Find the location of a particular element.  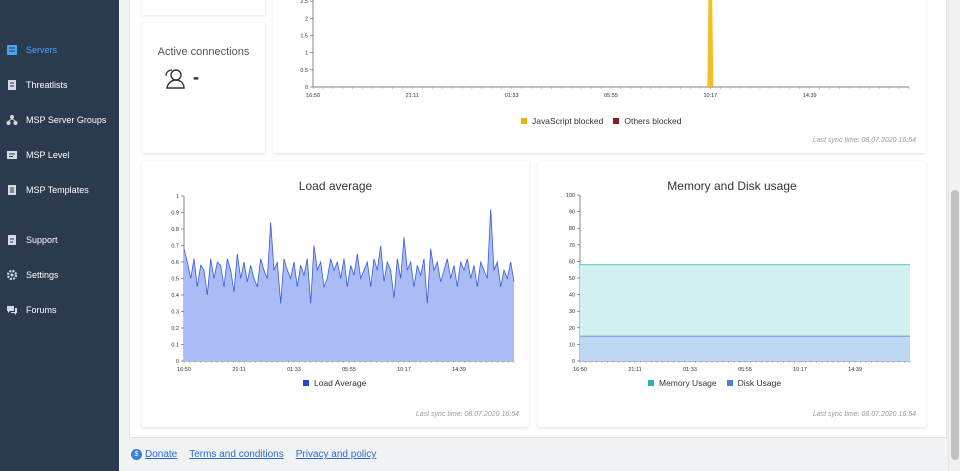

y-tick-label: 1.5 is located at coordinates (304, 37).